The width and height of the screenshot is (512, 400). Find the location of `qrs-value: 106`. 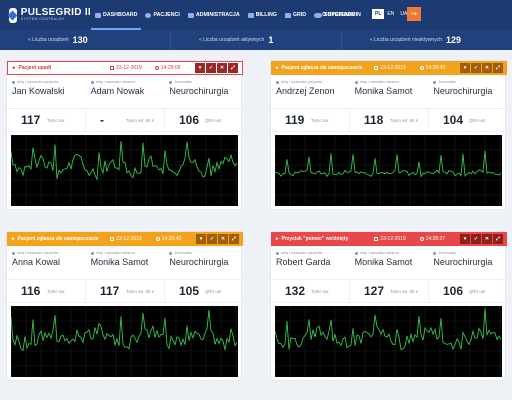

qrs-value: 106 is located at coordinates (453, 291).